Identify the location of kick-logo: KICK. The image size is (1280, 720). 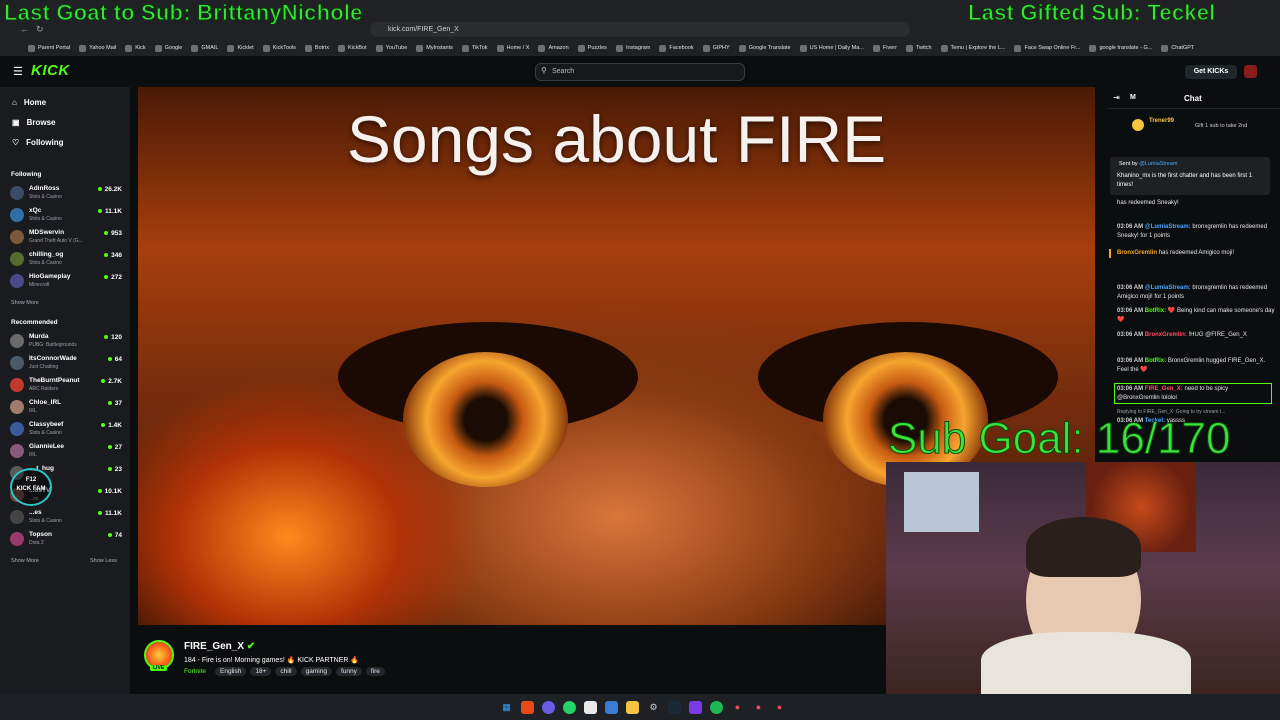
(50, 70).